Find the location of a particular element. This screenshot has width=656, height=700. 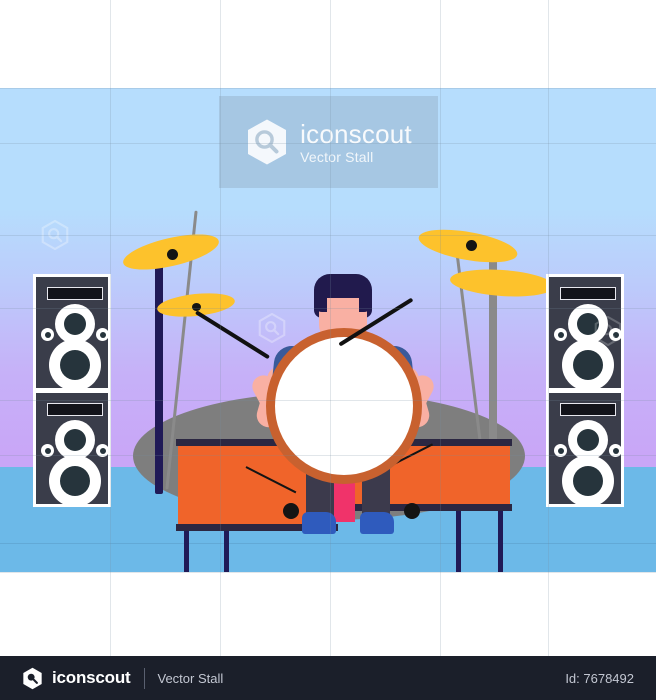

footer-brand-group: iconscout is located at coordinates (76, 678).